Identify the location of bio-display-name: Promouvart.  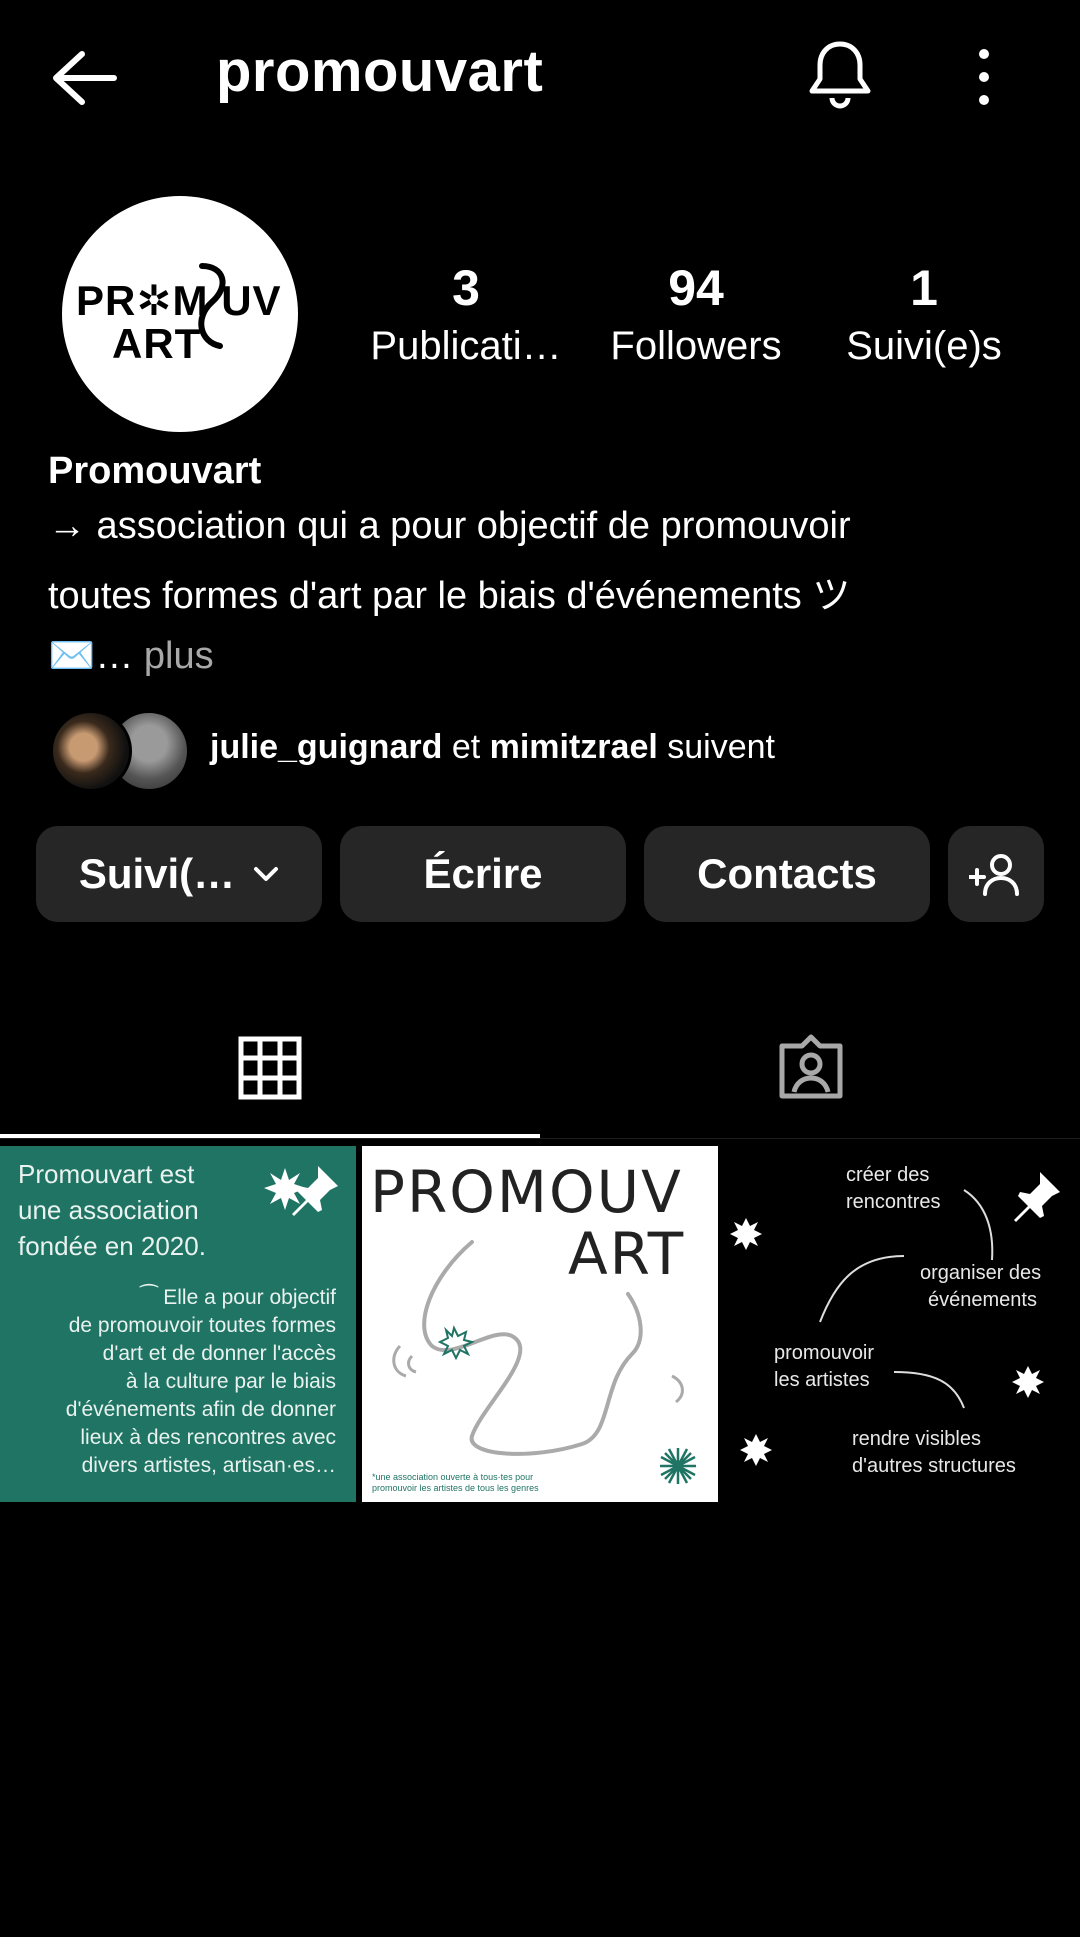
(155, 471).